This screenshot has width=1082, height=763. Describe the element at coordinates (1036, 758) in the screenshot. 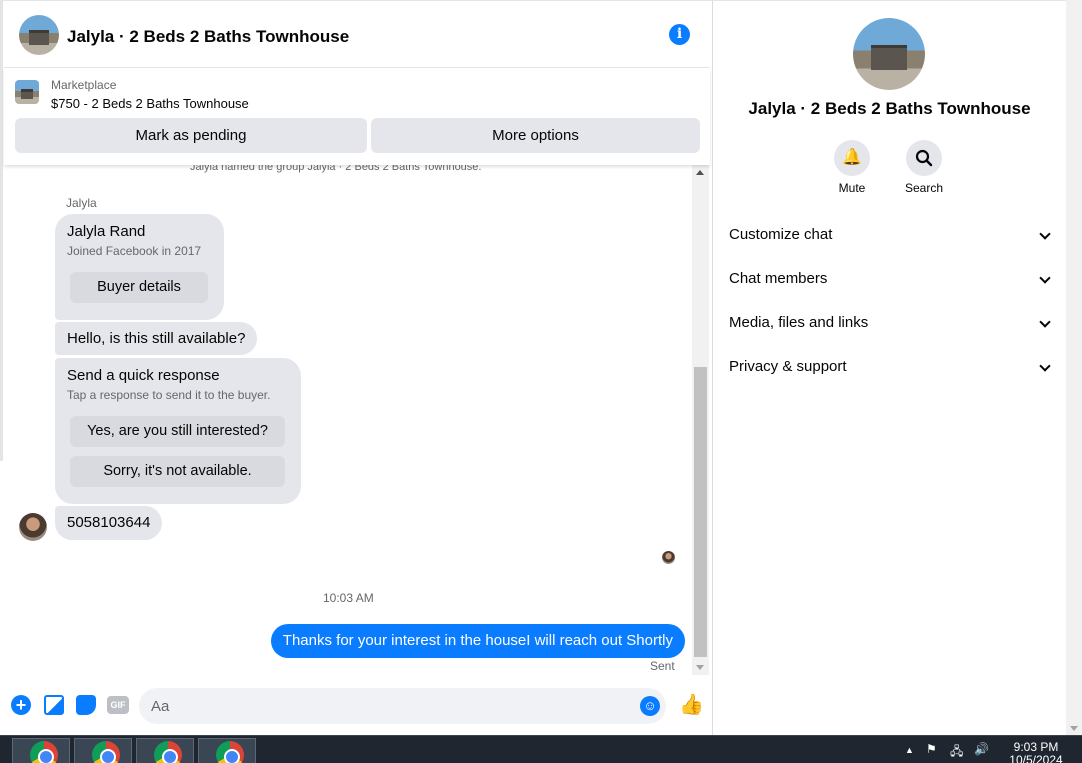

I see `clock-date: 10/5/2024` at that location.